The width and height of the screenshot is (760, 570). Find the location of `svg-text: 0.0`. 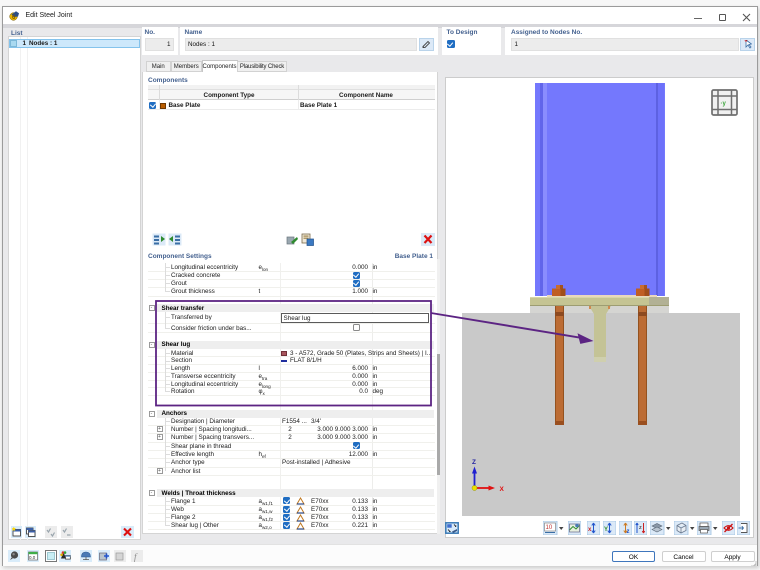

svg-text: 0.0 is located at coordinates (32, 557).